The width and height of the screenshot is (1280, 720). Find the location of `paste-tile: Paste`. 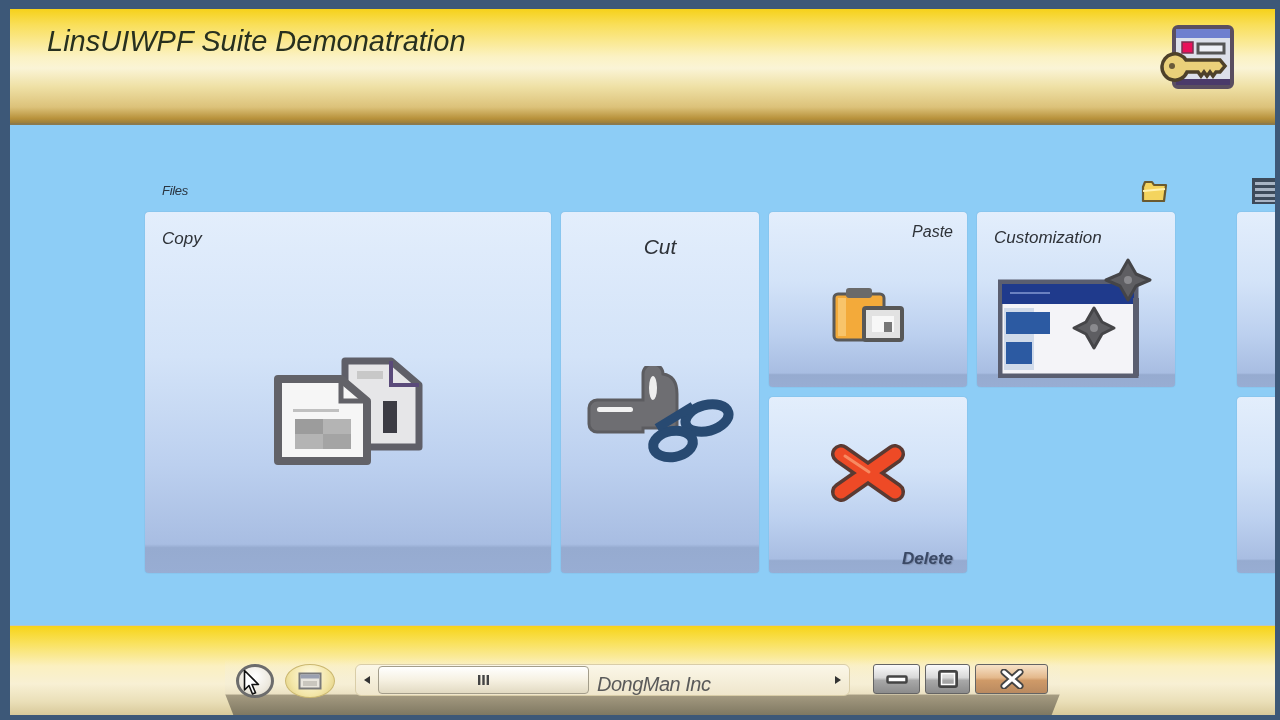

paste-tile: Paste is located at coordinates (868, 299).